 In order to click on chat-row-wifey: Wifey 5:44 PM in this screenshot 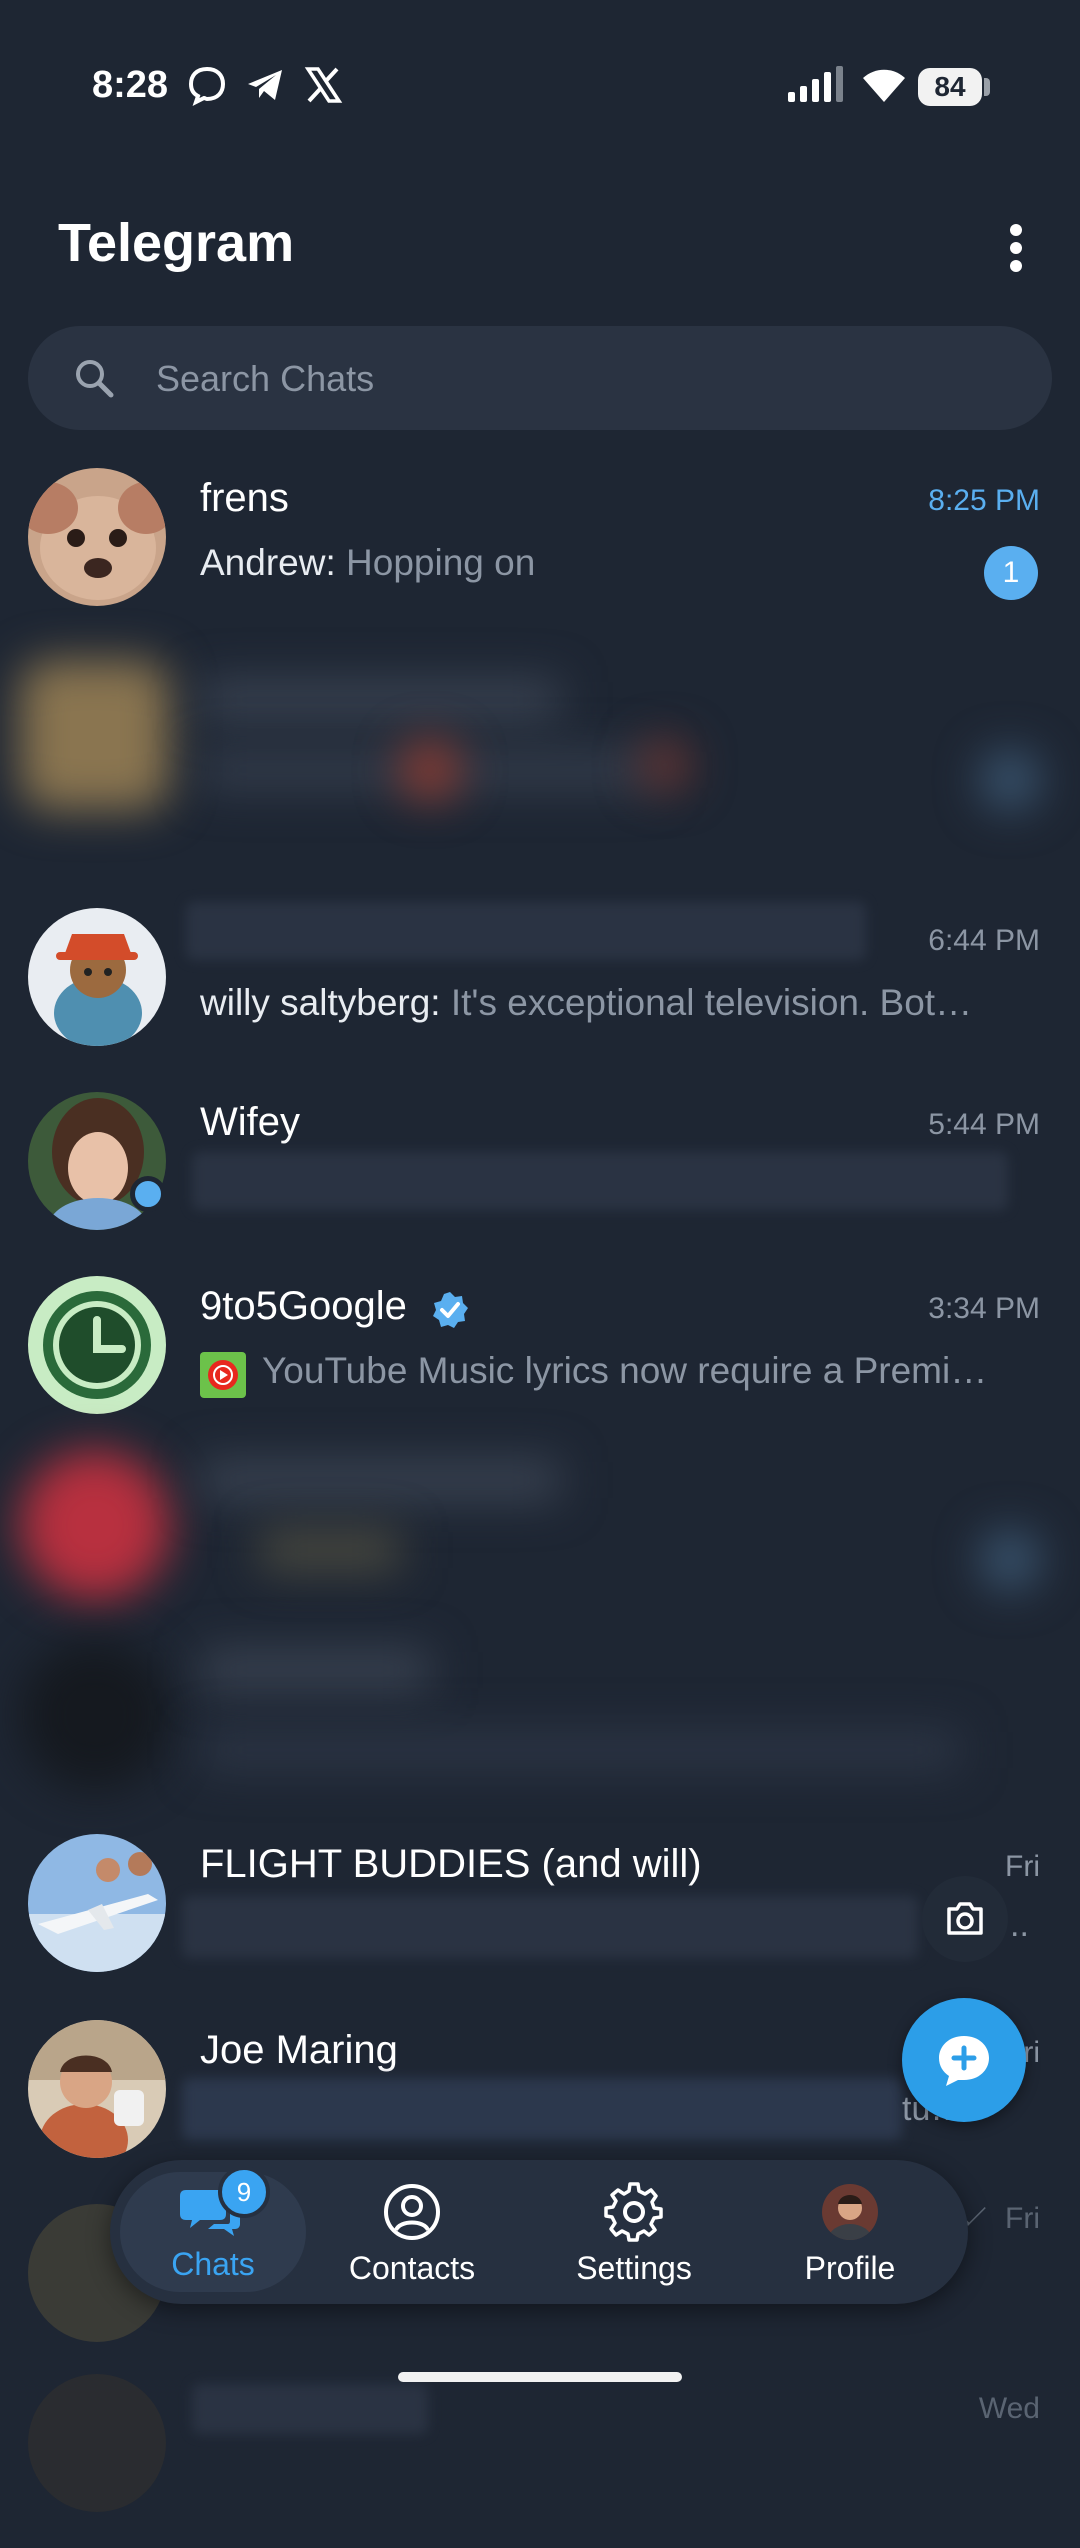, I will do `click(540, 1160)`.